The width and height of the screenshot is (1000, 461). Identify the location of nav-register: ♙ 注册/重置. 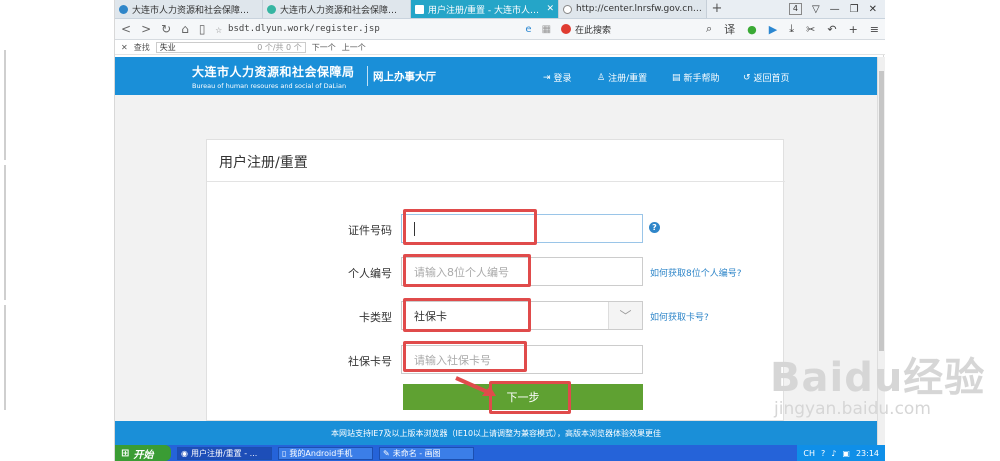
(622, 78).